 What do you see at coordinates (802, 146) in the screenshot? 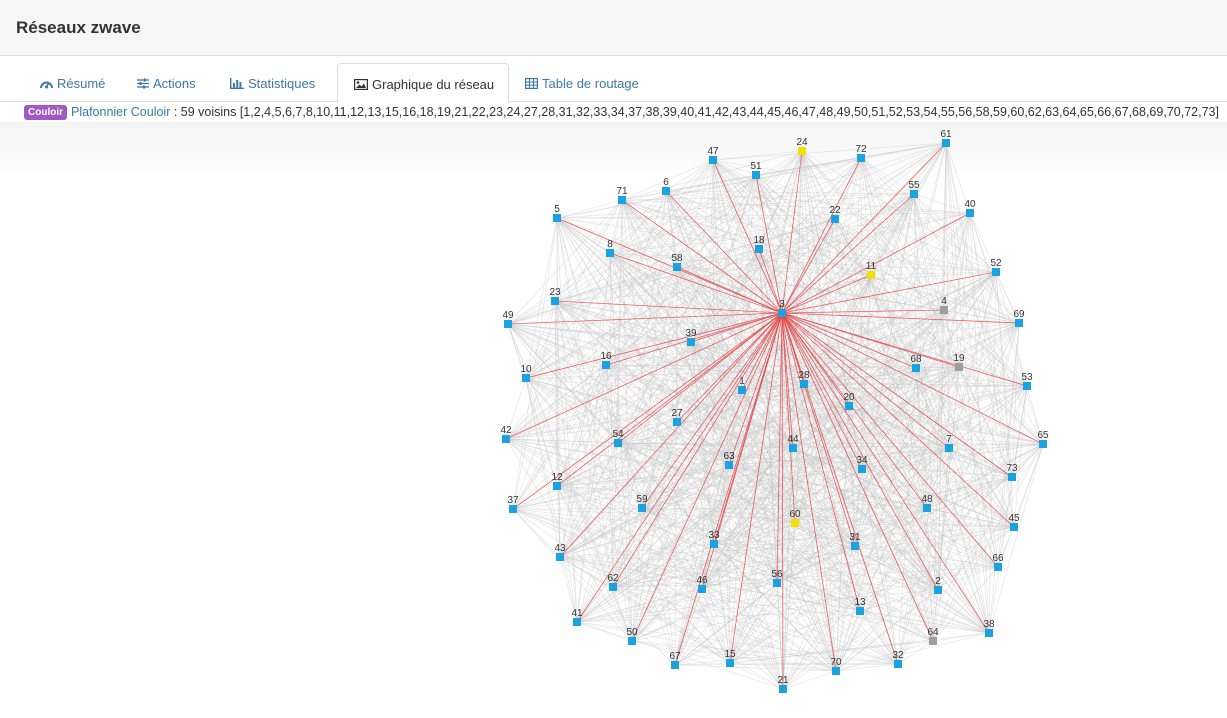
I see `network-node-24: 24` at bounding box center [802, 146].